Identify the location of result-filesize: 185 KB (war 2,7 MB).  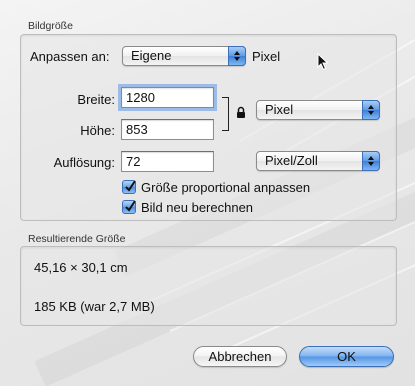
(94, 306).